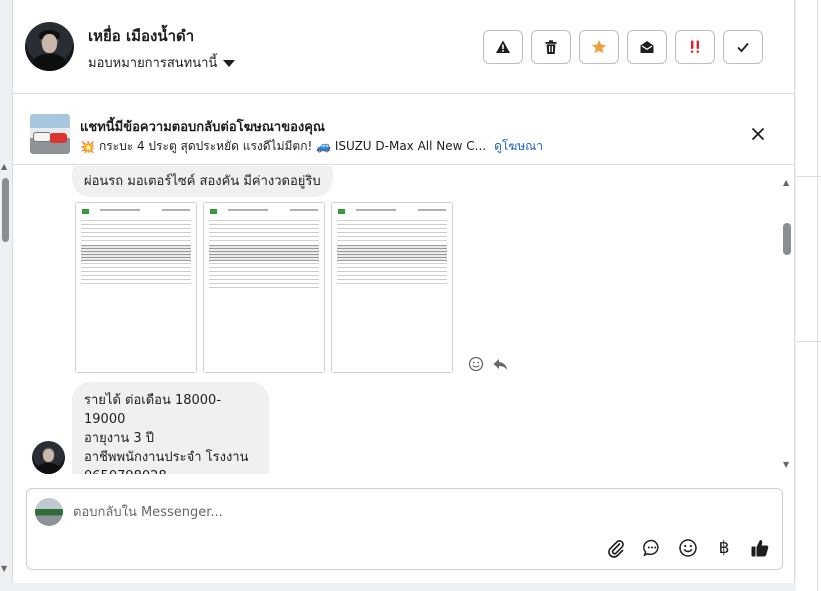  I want to click on message-line-income: รายได้ ต่อเดือน 18000-19000, so click(153, 410).